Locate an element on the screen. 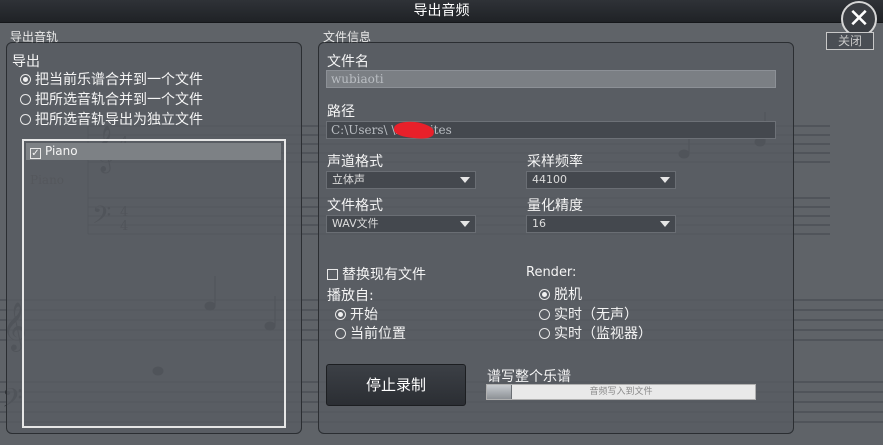  channel-format-value: 立体声 is located at coordinates (348, 179).